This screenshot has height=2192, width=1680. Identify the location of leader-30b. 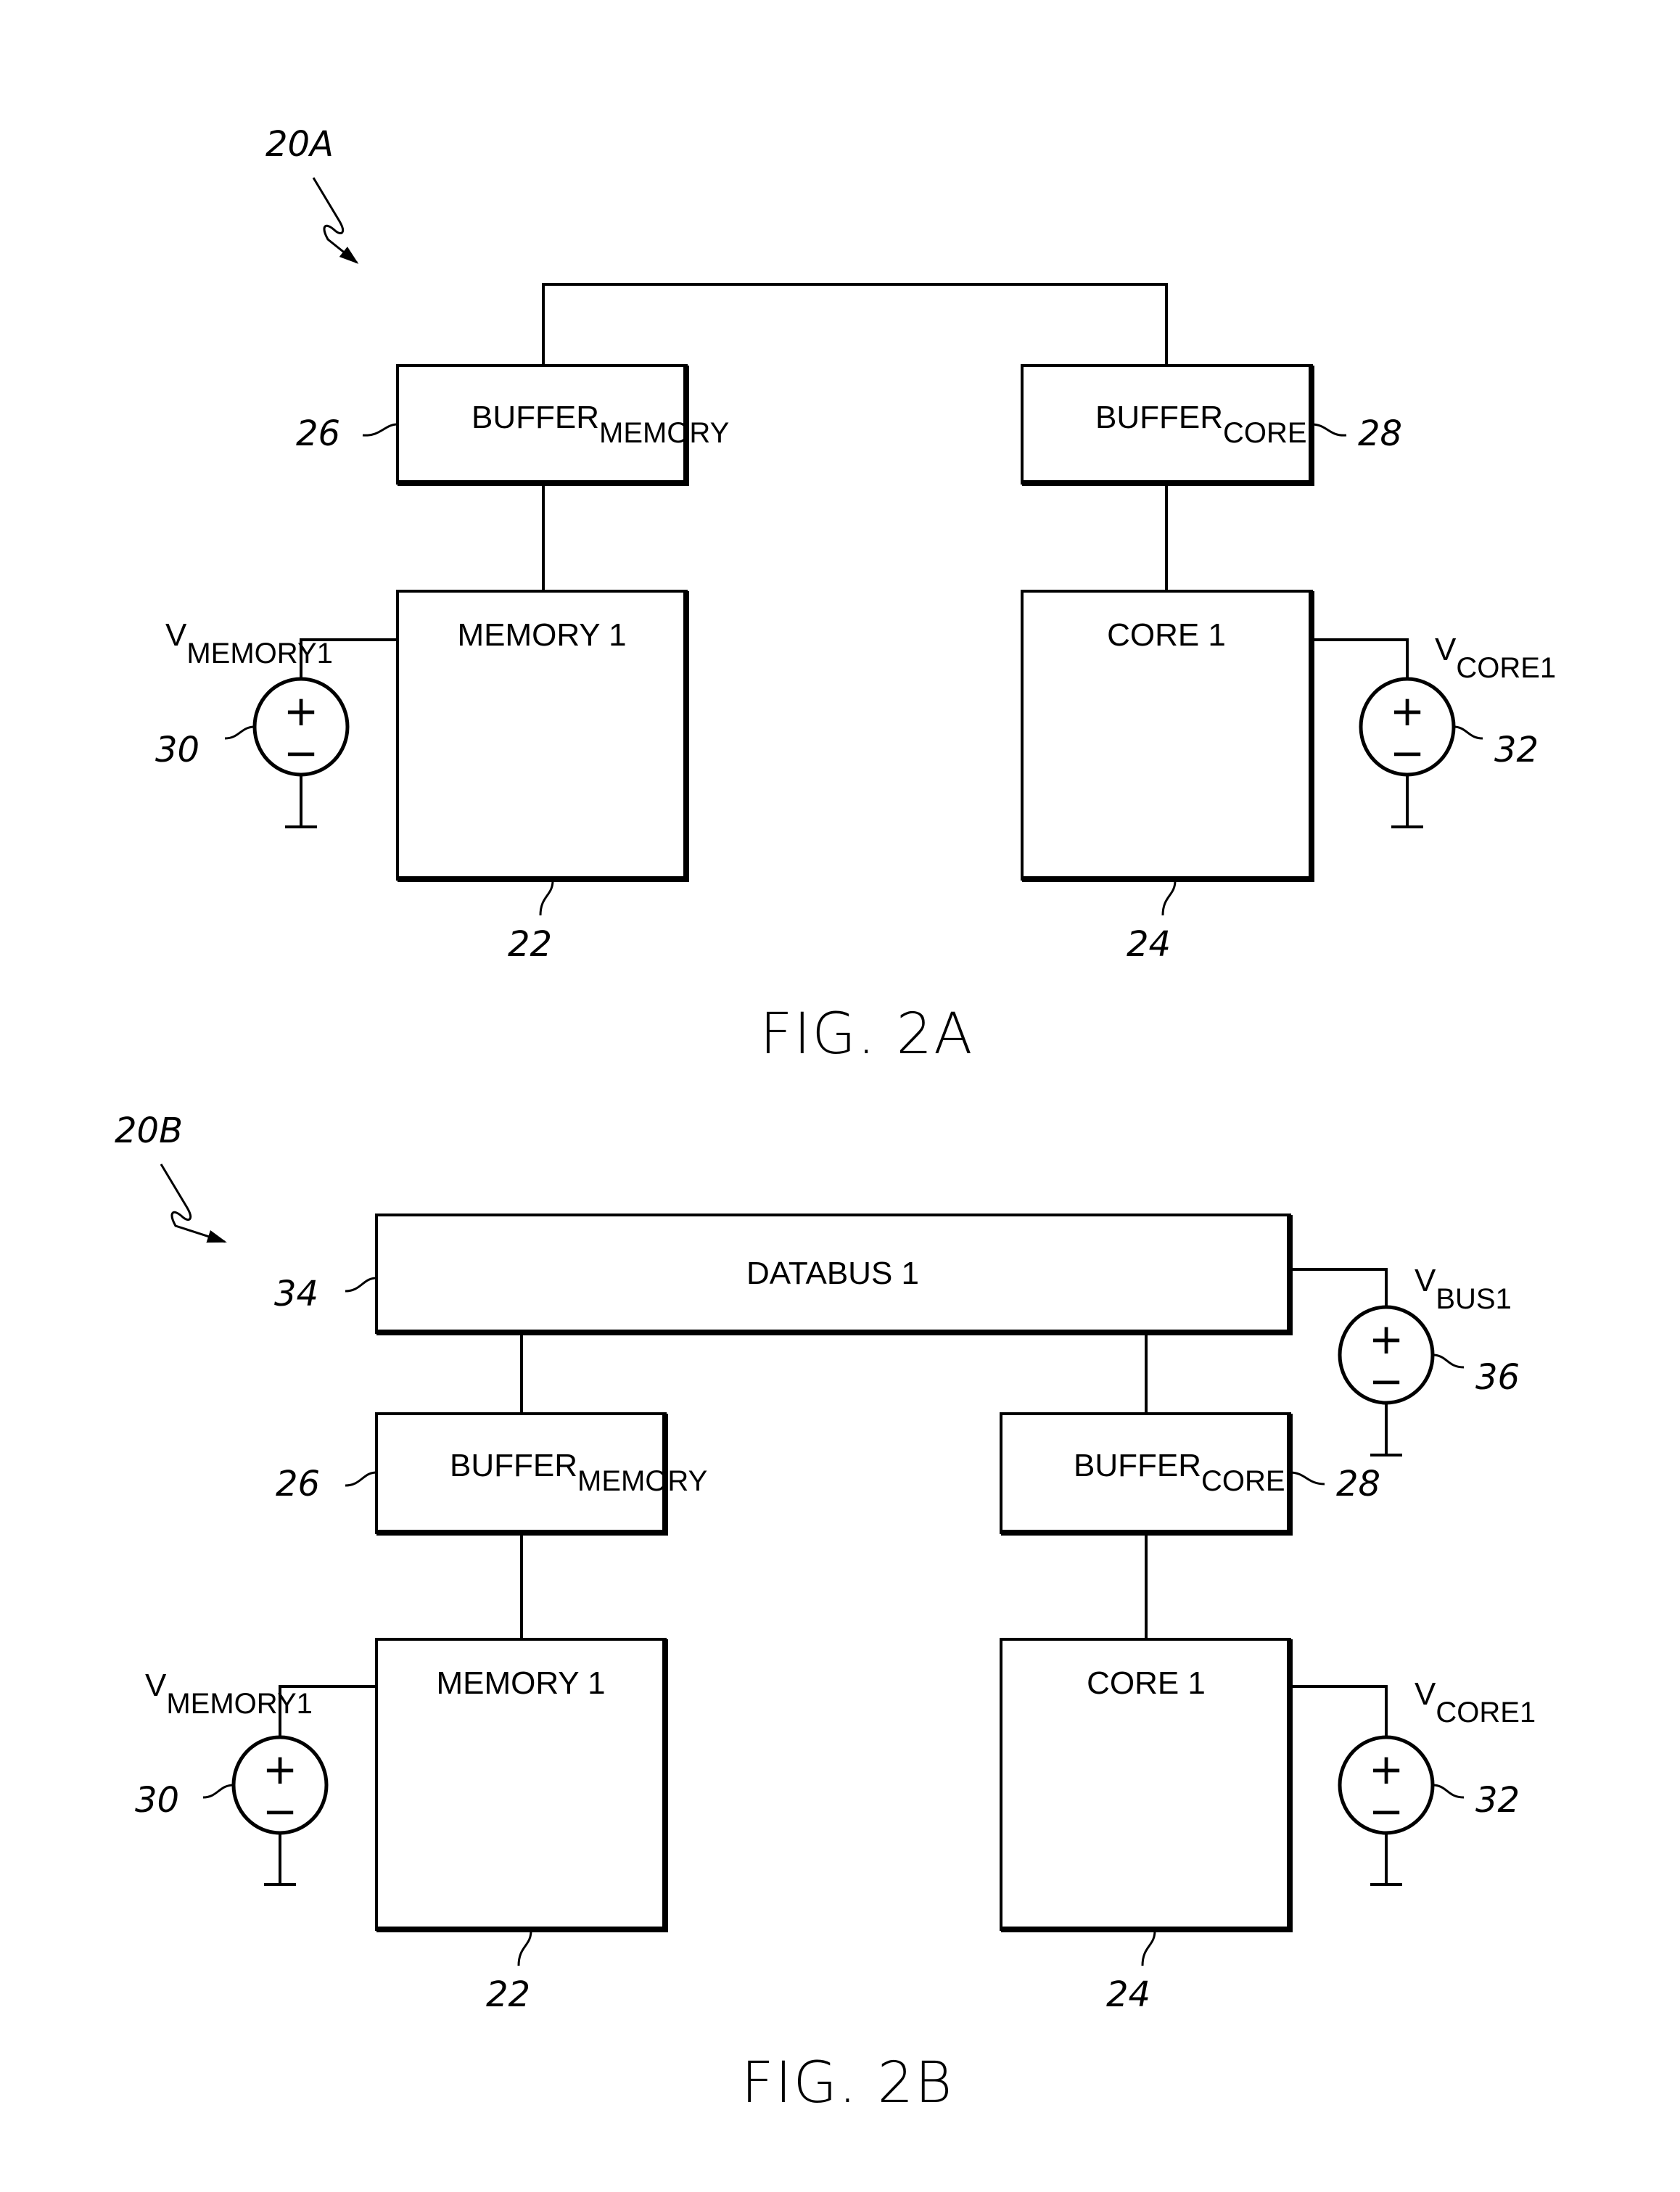
(218, 1791).